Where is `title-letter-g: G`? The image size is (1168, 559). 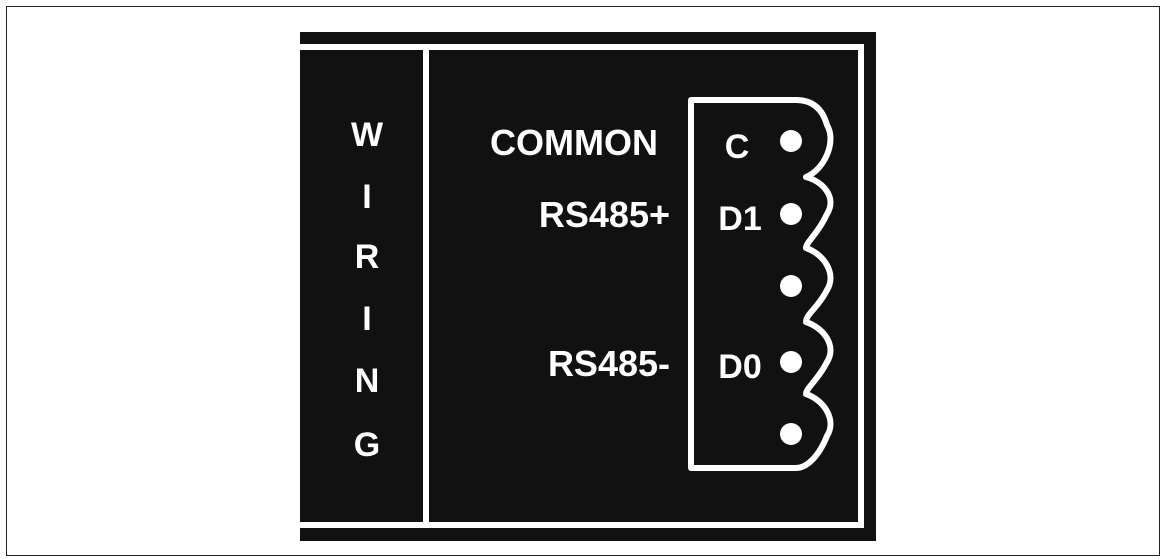
title-letter-g: G is located at coordinates (367, 445).